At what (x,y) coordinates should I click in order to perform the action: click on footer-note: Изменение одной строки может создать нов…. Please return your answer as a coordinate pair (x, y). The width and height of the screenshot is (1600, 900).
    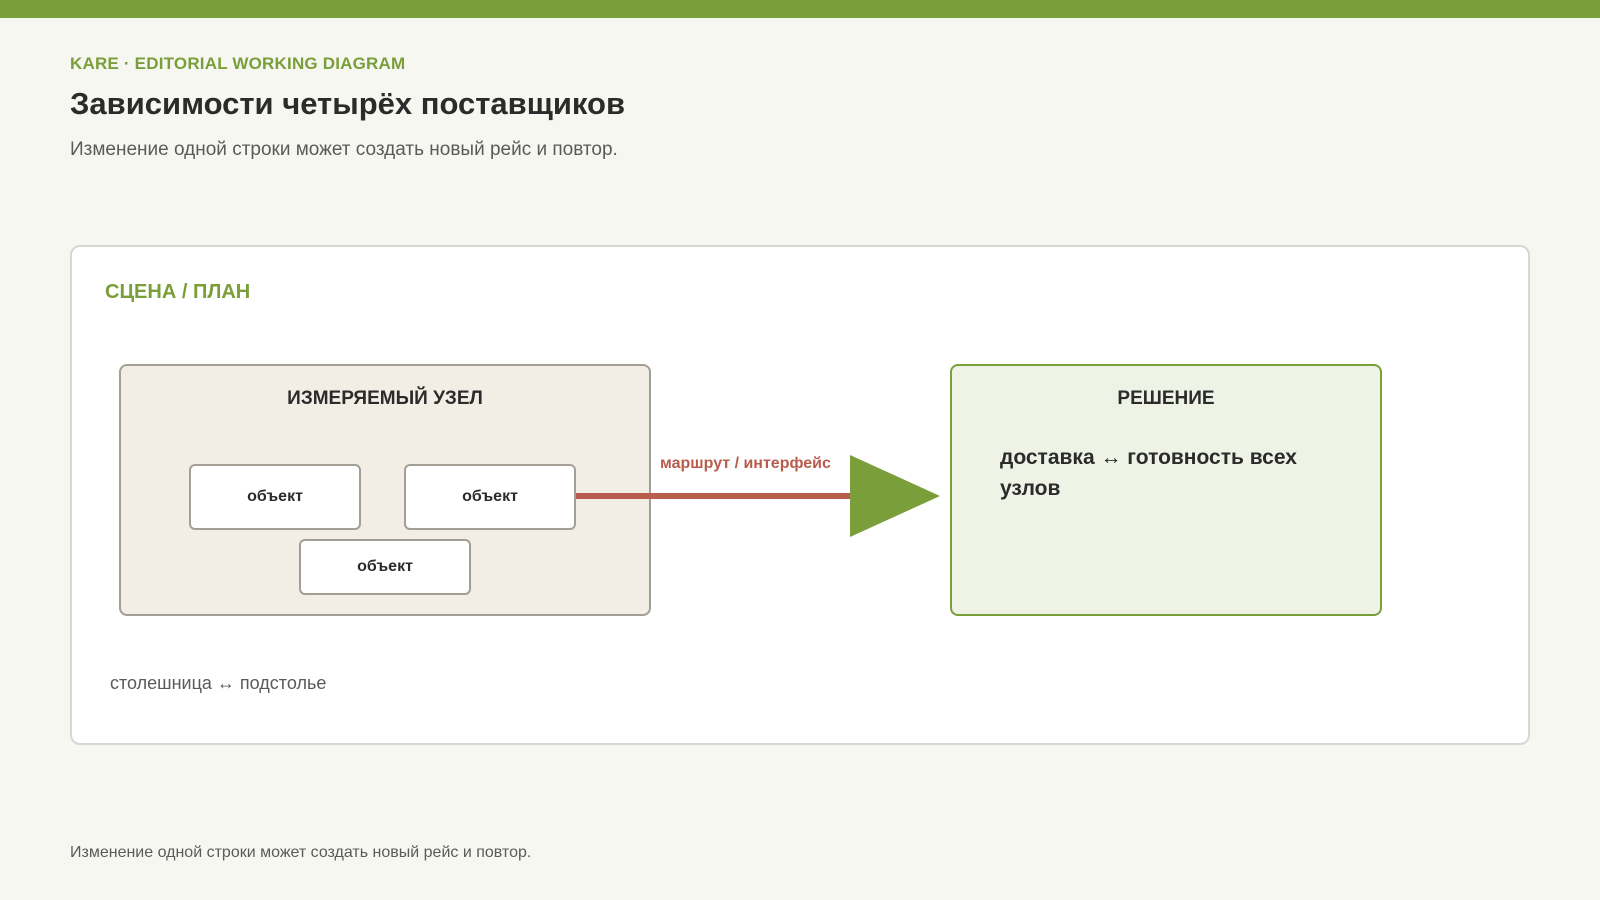
    Looking at the image, I should click on (301, 852).